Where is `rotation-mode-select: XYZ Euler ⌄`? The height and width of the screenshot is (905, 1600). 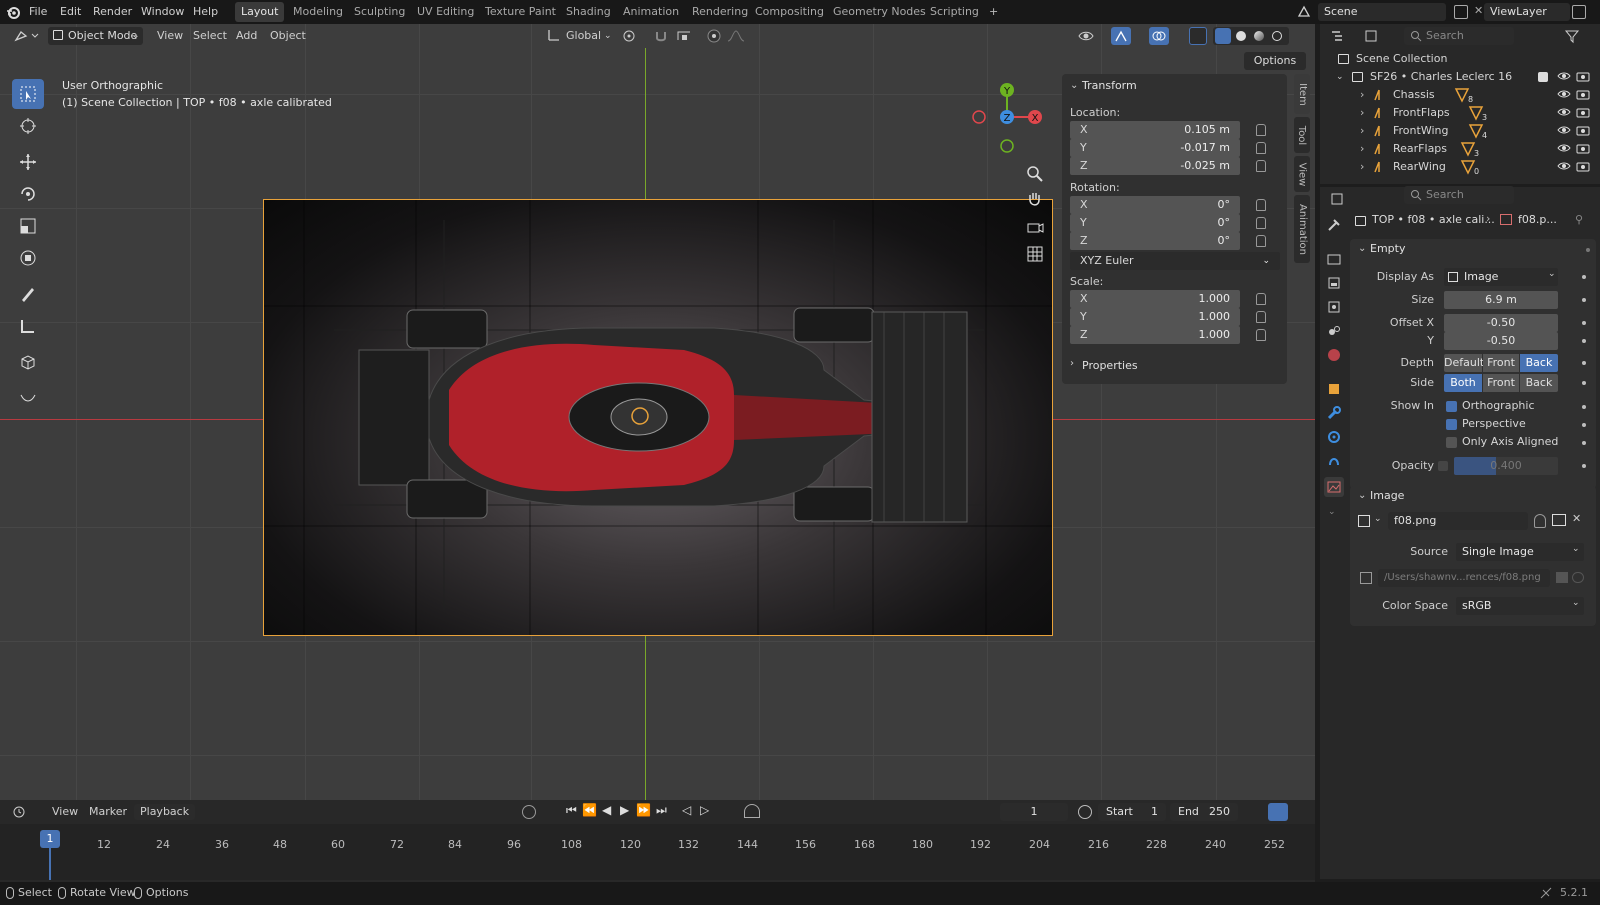
rotation-mode-select: XYZ Euler ⌄ is located at coordinates (1175, 261).